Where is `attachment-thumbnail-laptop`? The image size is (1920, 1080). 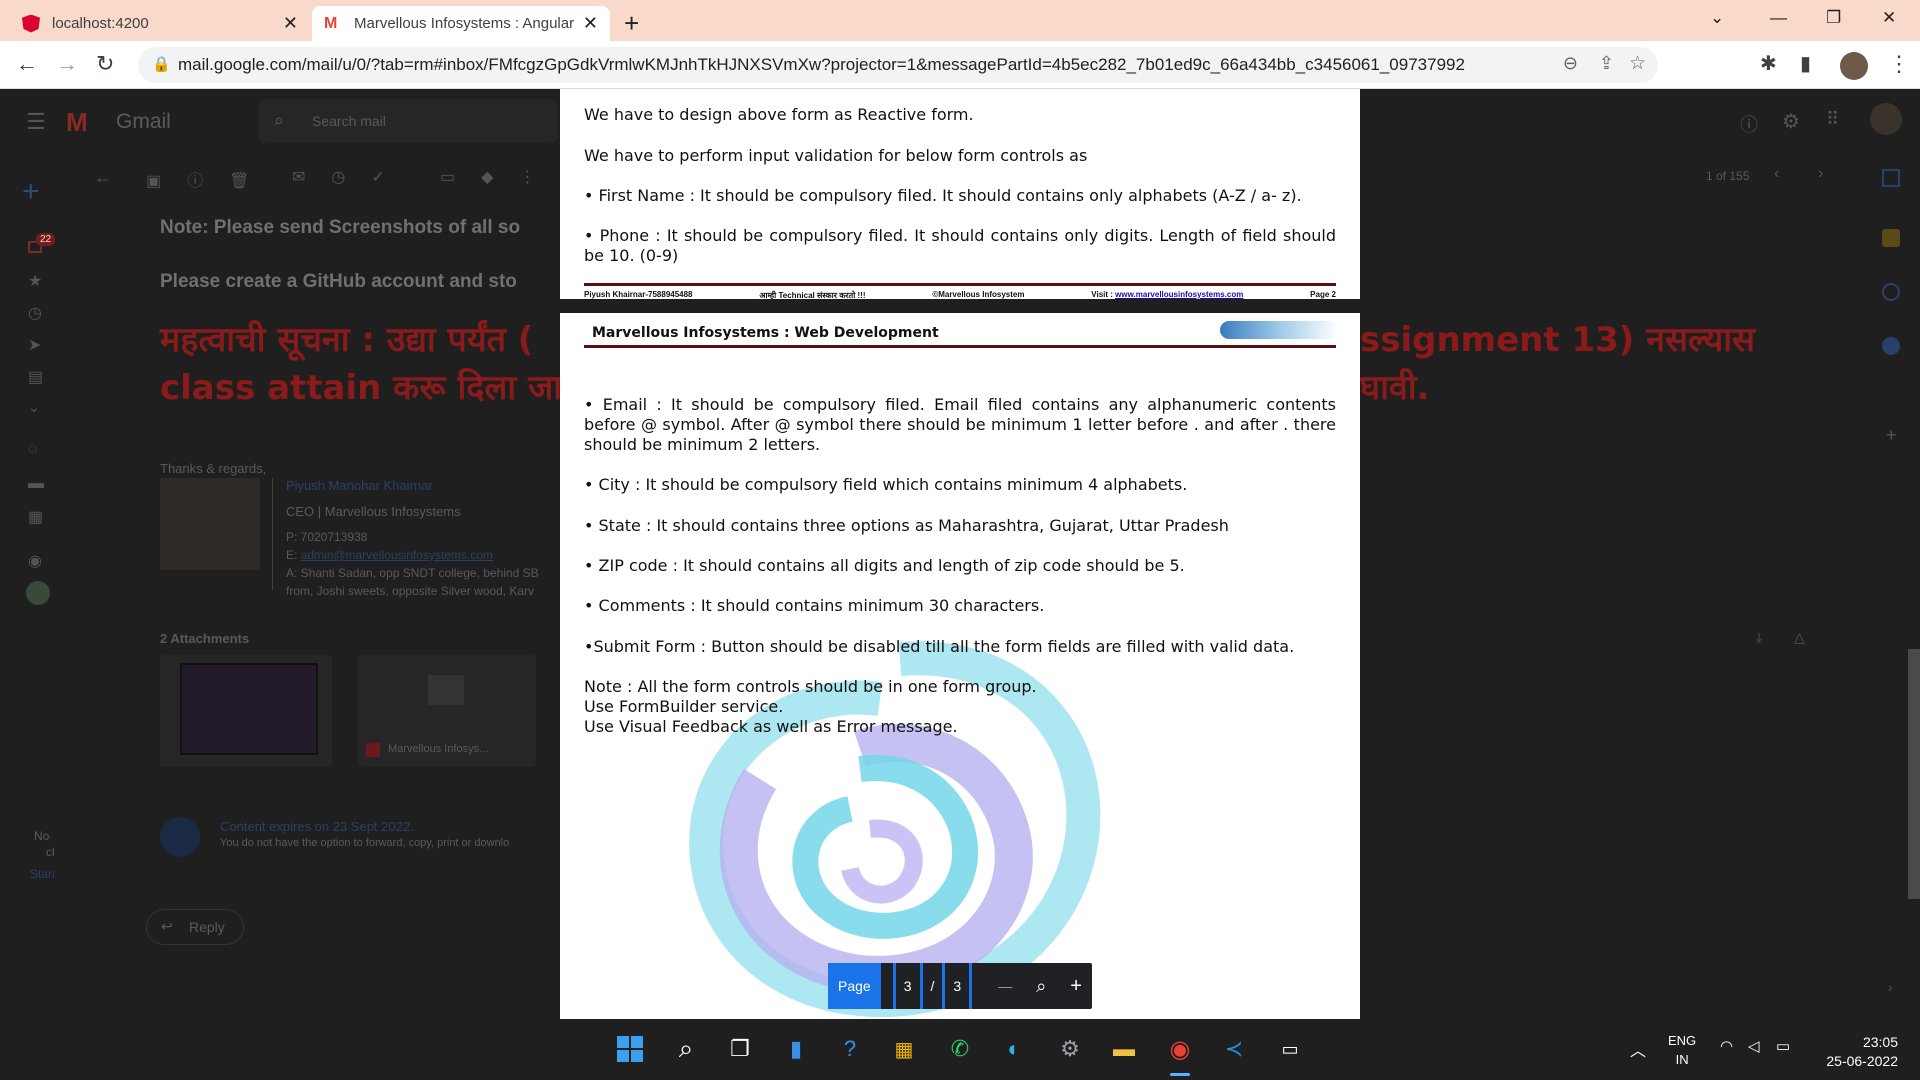 attachment-thumbnail-laptop is located at coordinates (246, 711).